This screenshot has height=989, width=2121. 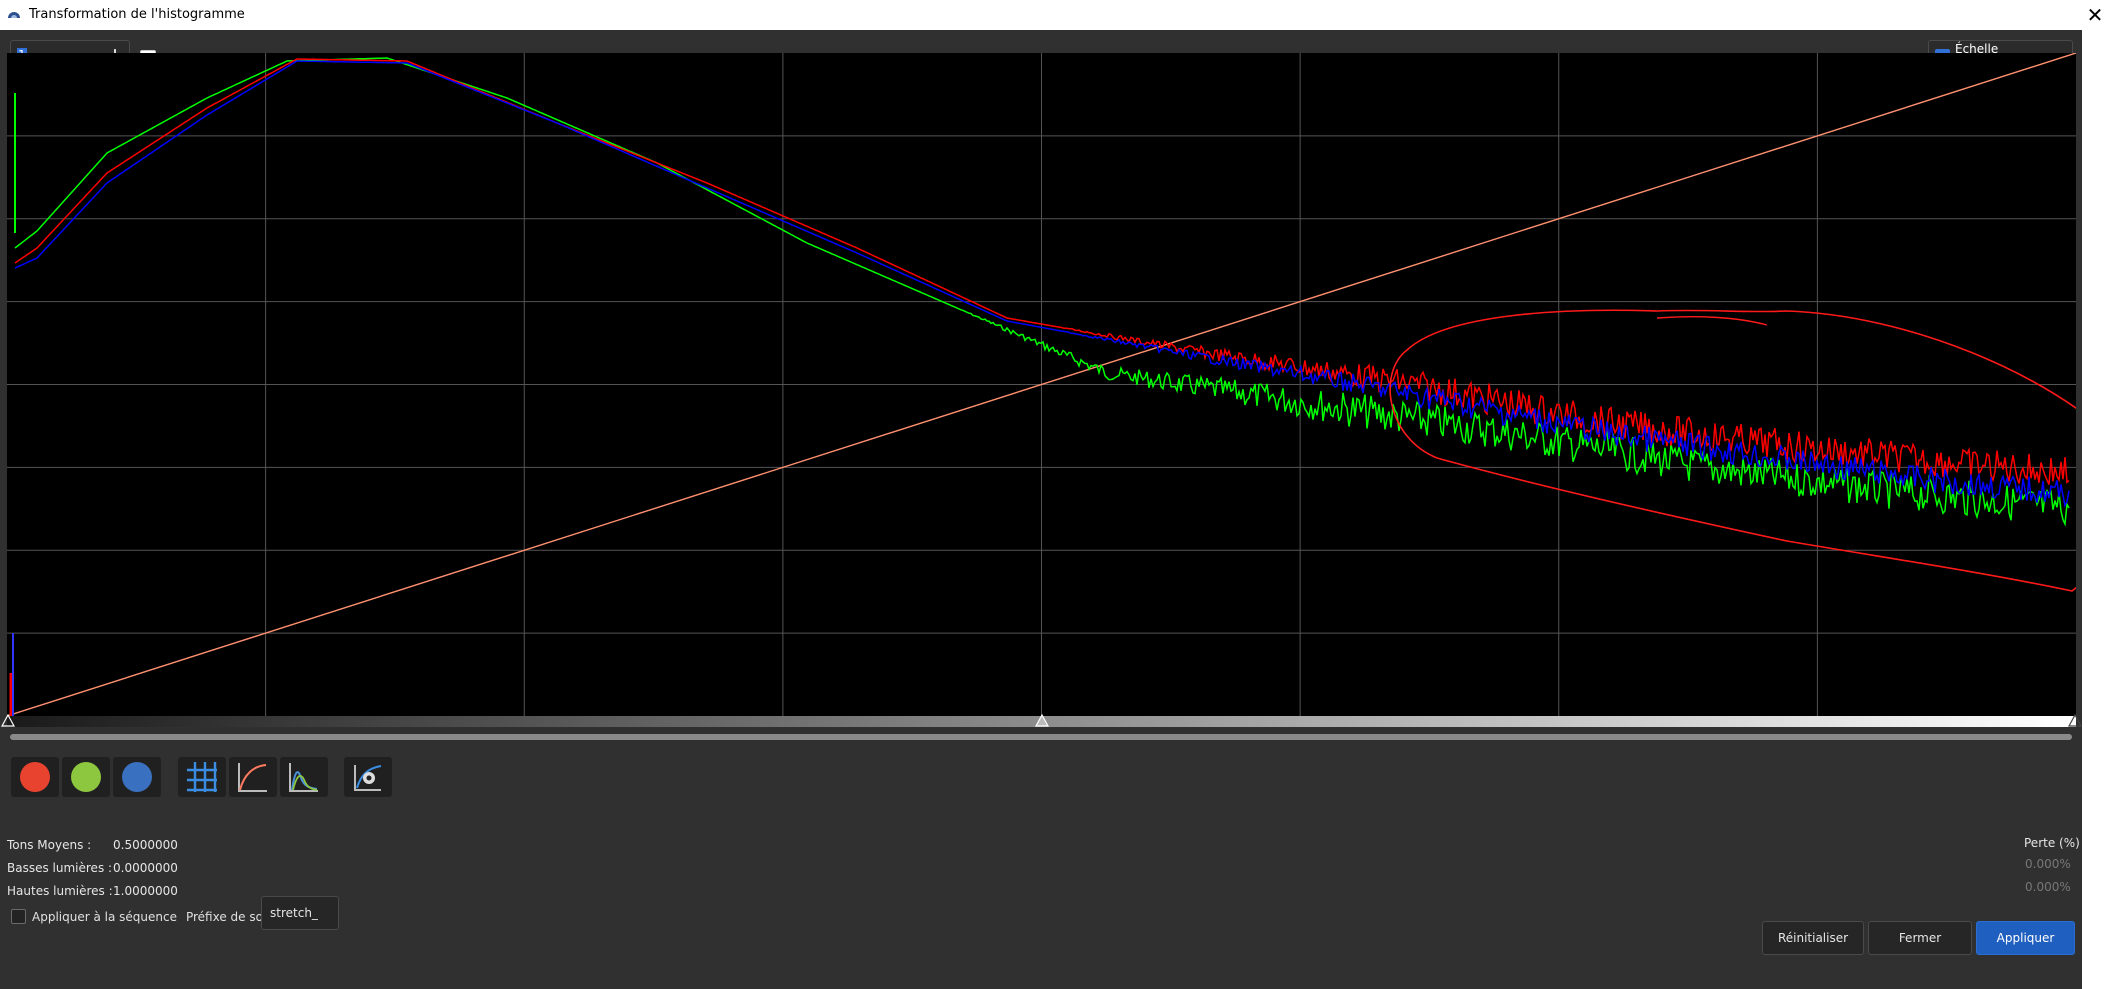 I want to click on grid-icon, so click(x=202, y=777).